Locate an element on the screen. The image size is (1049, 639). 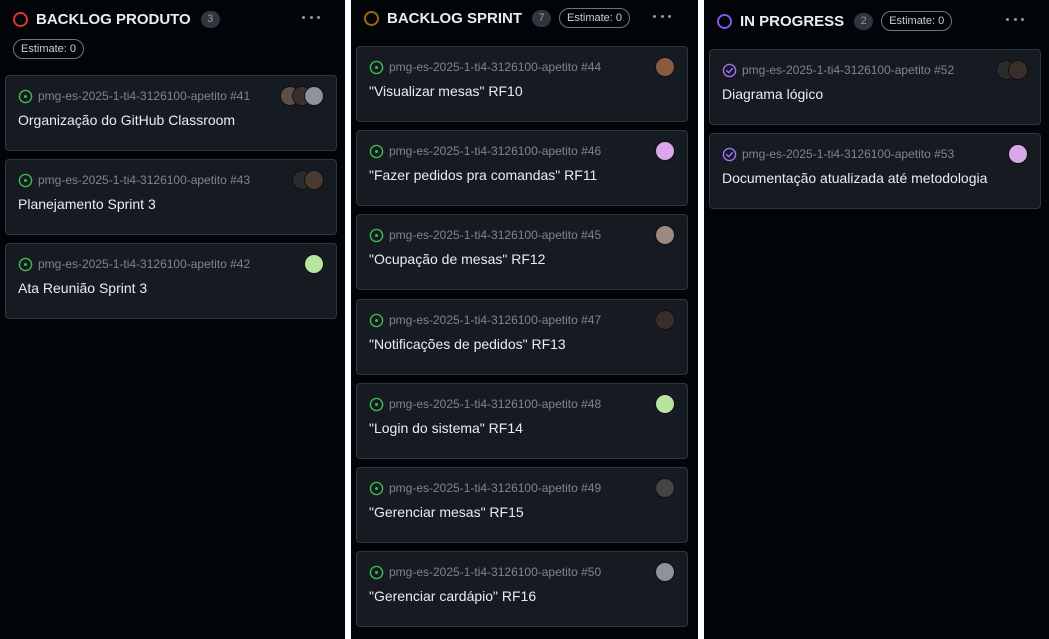
item-count-badge: 3 is located at coordinates (210, 19).